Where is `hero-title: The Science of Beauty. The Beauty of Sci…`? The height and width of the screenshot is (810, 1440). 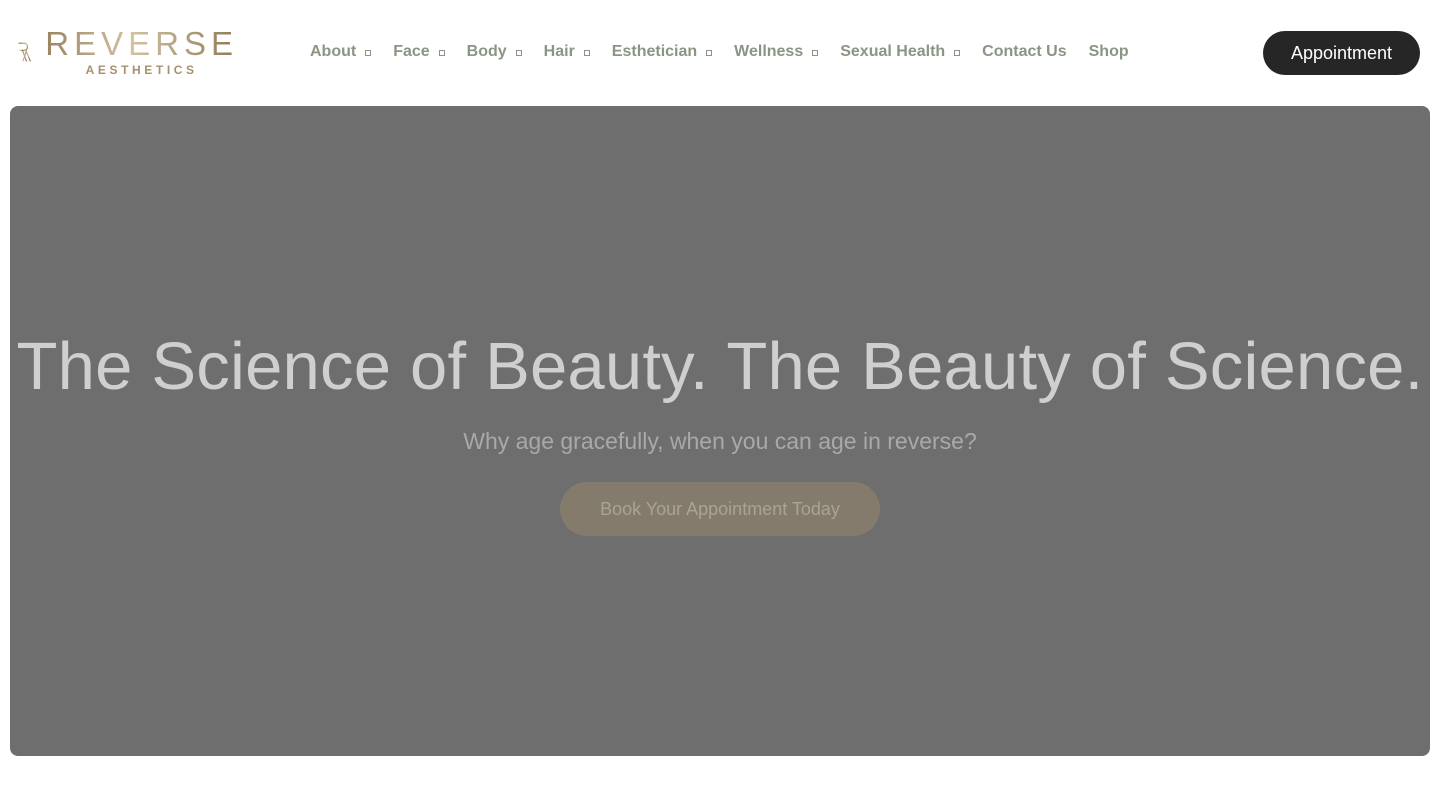 hero-title: The Science of Beauty. The Beauty of Sci… is located at coordinates (720, 366).